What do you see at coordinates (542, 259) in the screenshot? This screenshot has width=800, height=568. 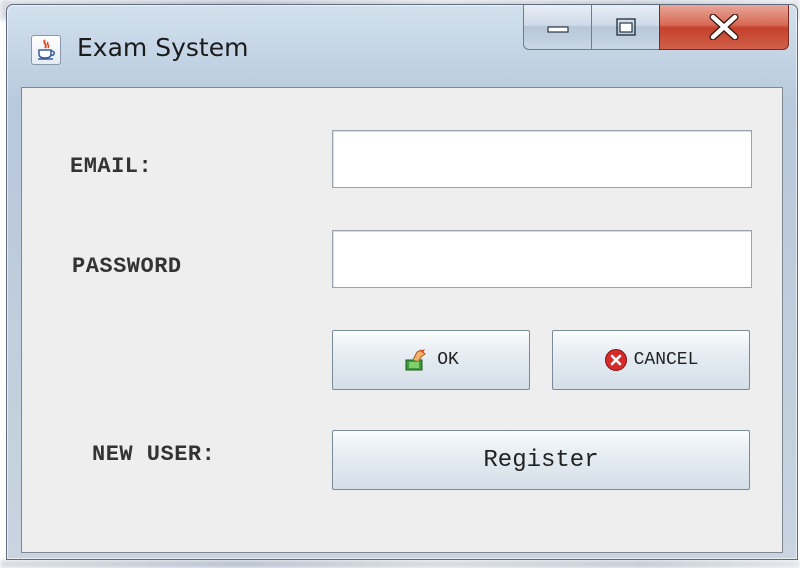 I see `password-field` at bounding box center [542, 259].